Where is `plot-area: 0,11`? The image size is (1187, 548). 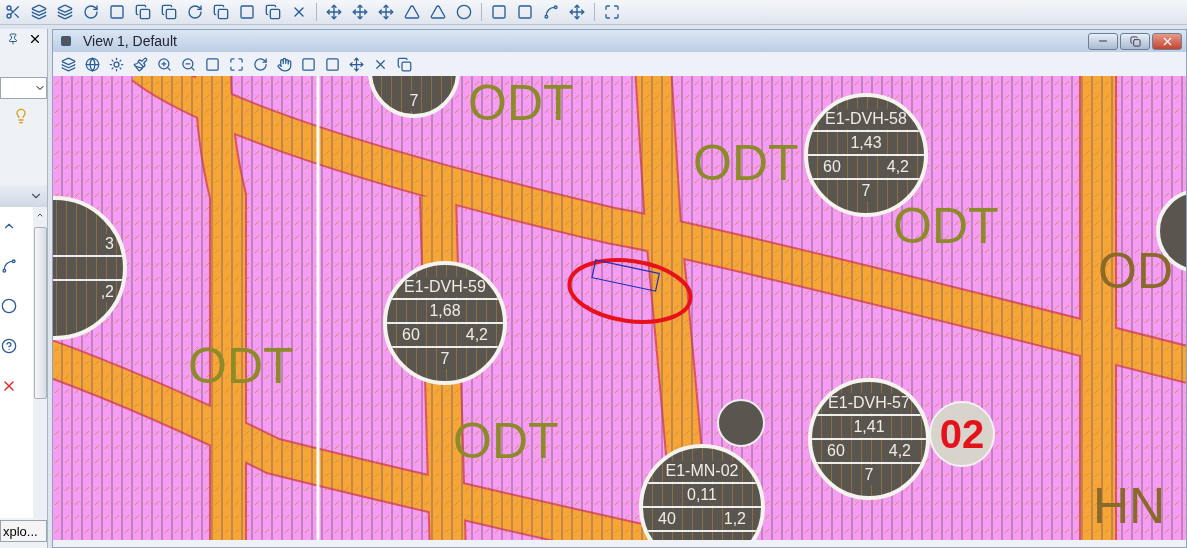 plot-area: 0,11 is located at coordinates (702, 495).